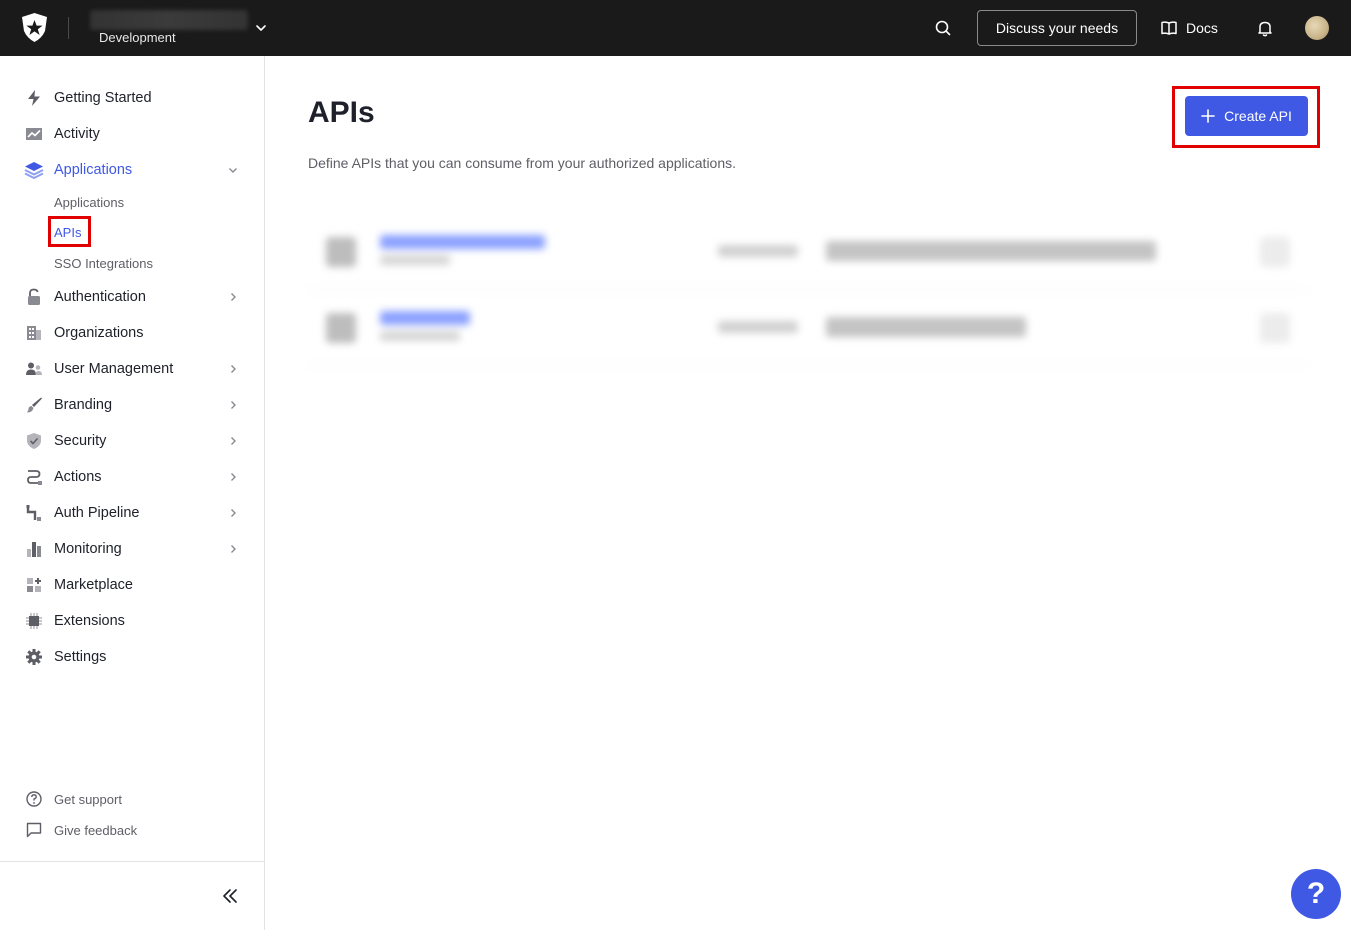 This screenshot has height=930, width=1351. What do you see at coordinates (80, 657) in the screenshot?
I see `sidebar-item-label: Settings` at bounding box center [80, 657].